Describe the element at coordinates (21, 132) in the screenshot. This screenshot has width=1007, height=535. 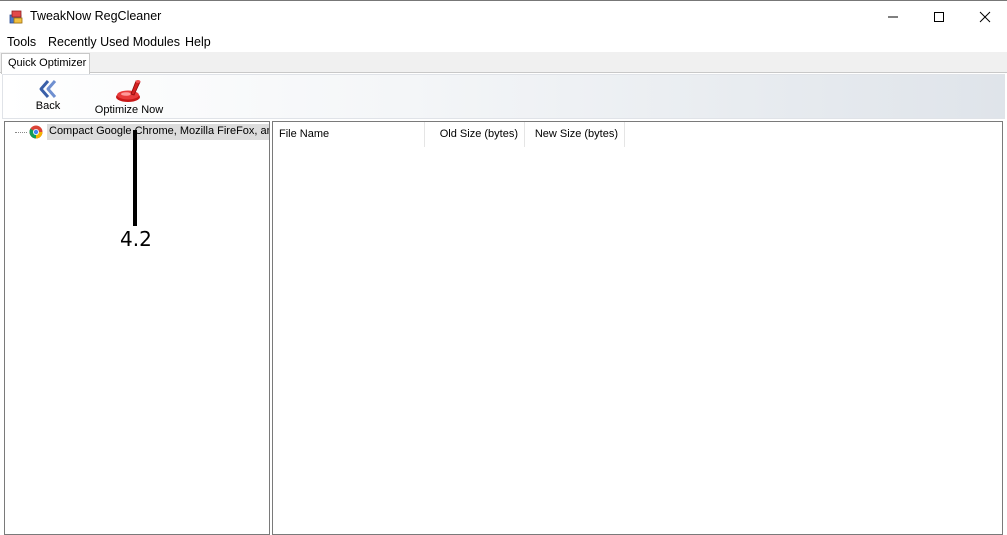
I see `tree-connector` at that location.